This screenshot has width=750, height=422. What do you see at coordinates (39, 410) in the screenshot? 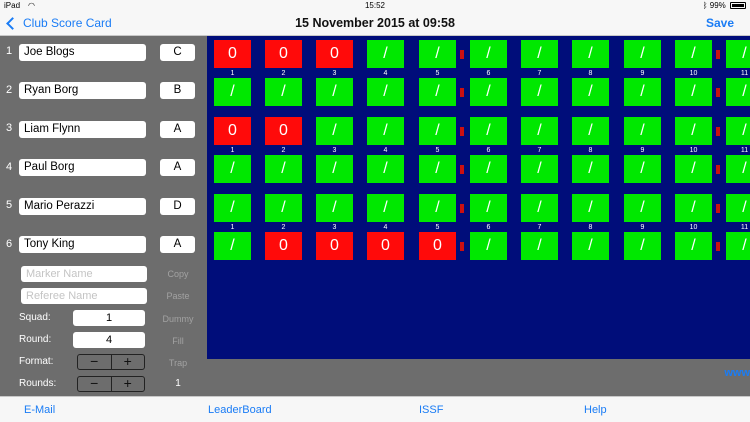
I see `tab-email: E-Mail` at bounding box center [39, 410].